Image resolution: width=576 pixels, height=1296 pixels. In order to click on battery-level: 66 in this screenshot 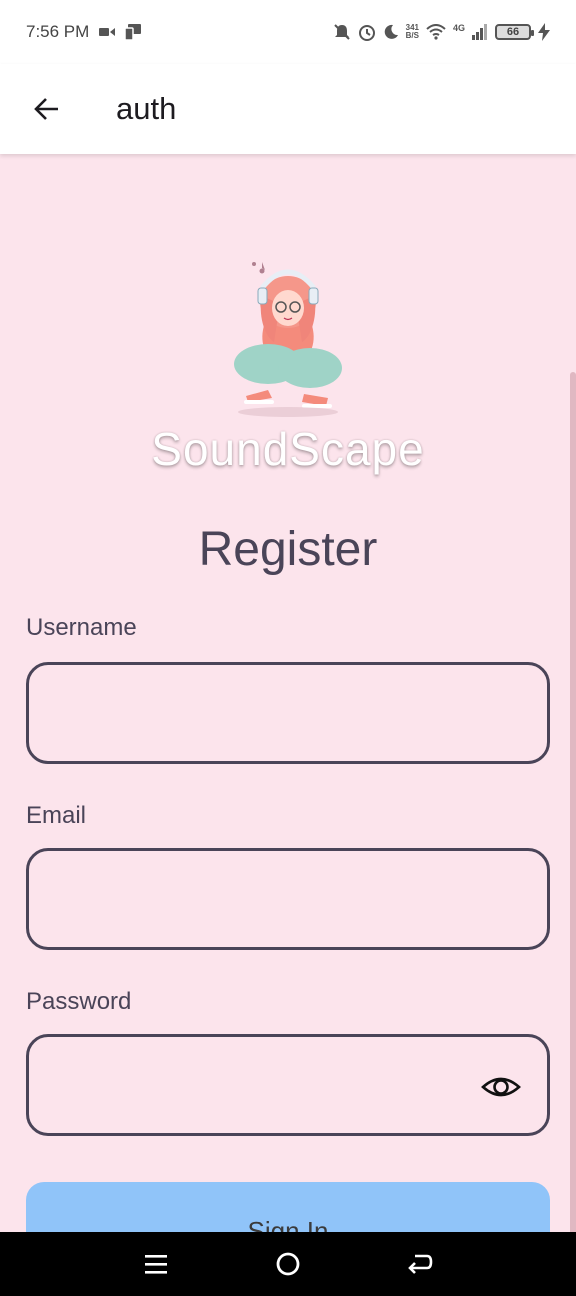, I will do `click(513, 32)`.